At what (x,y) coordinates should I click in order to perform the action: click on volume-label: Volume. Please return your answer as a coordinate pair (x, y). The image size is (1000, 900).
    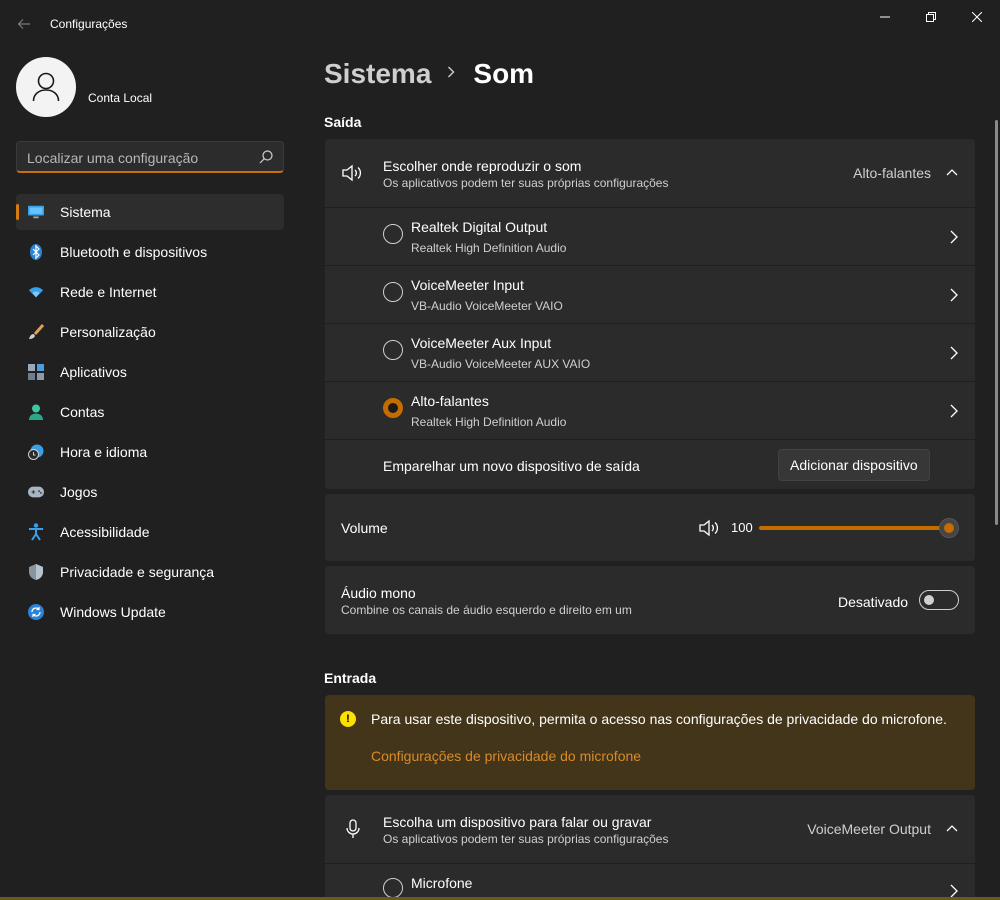
    Looking at the image, I should click on (364, 528).